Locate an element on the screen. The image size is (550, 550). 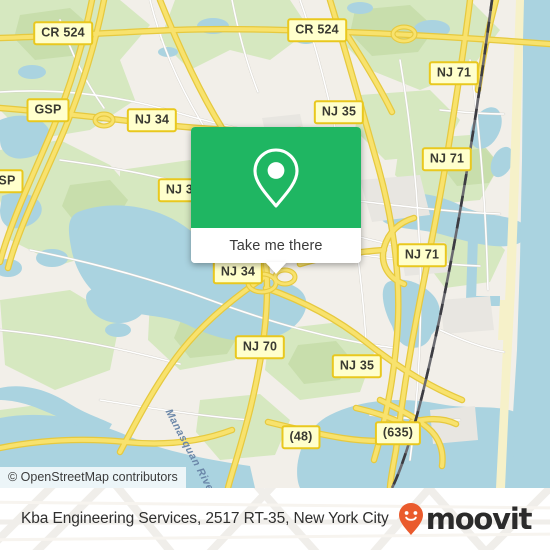
road-shield: NJ 70 is located at coordinates (260, 347).